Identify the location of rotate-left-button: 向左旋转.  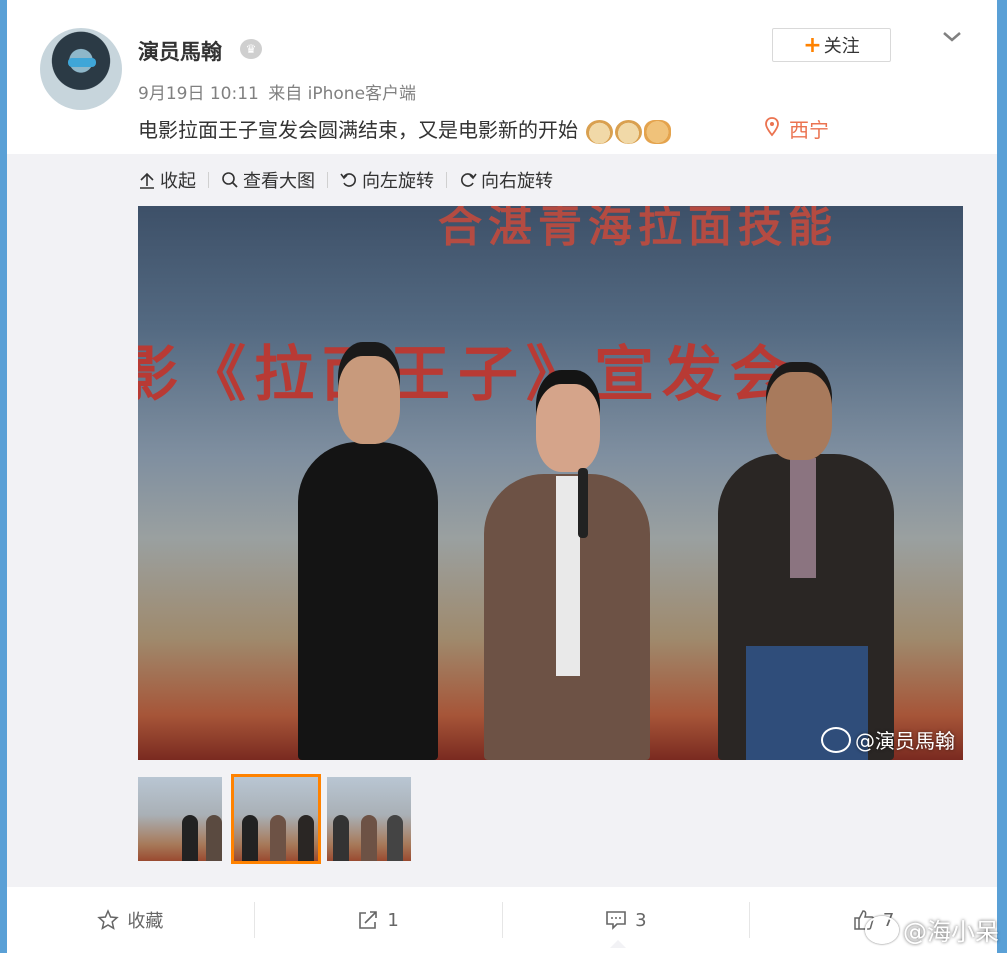
(387, 180).